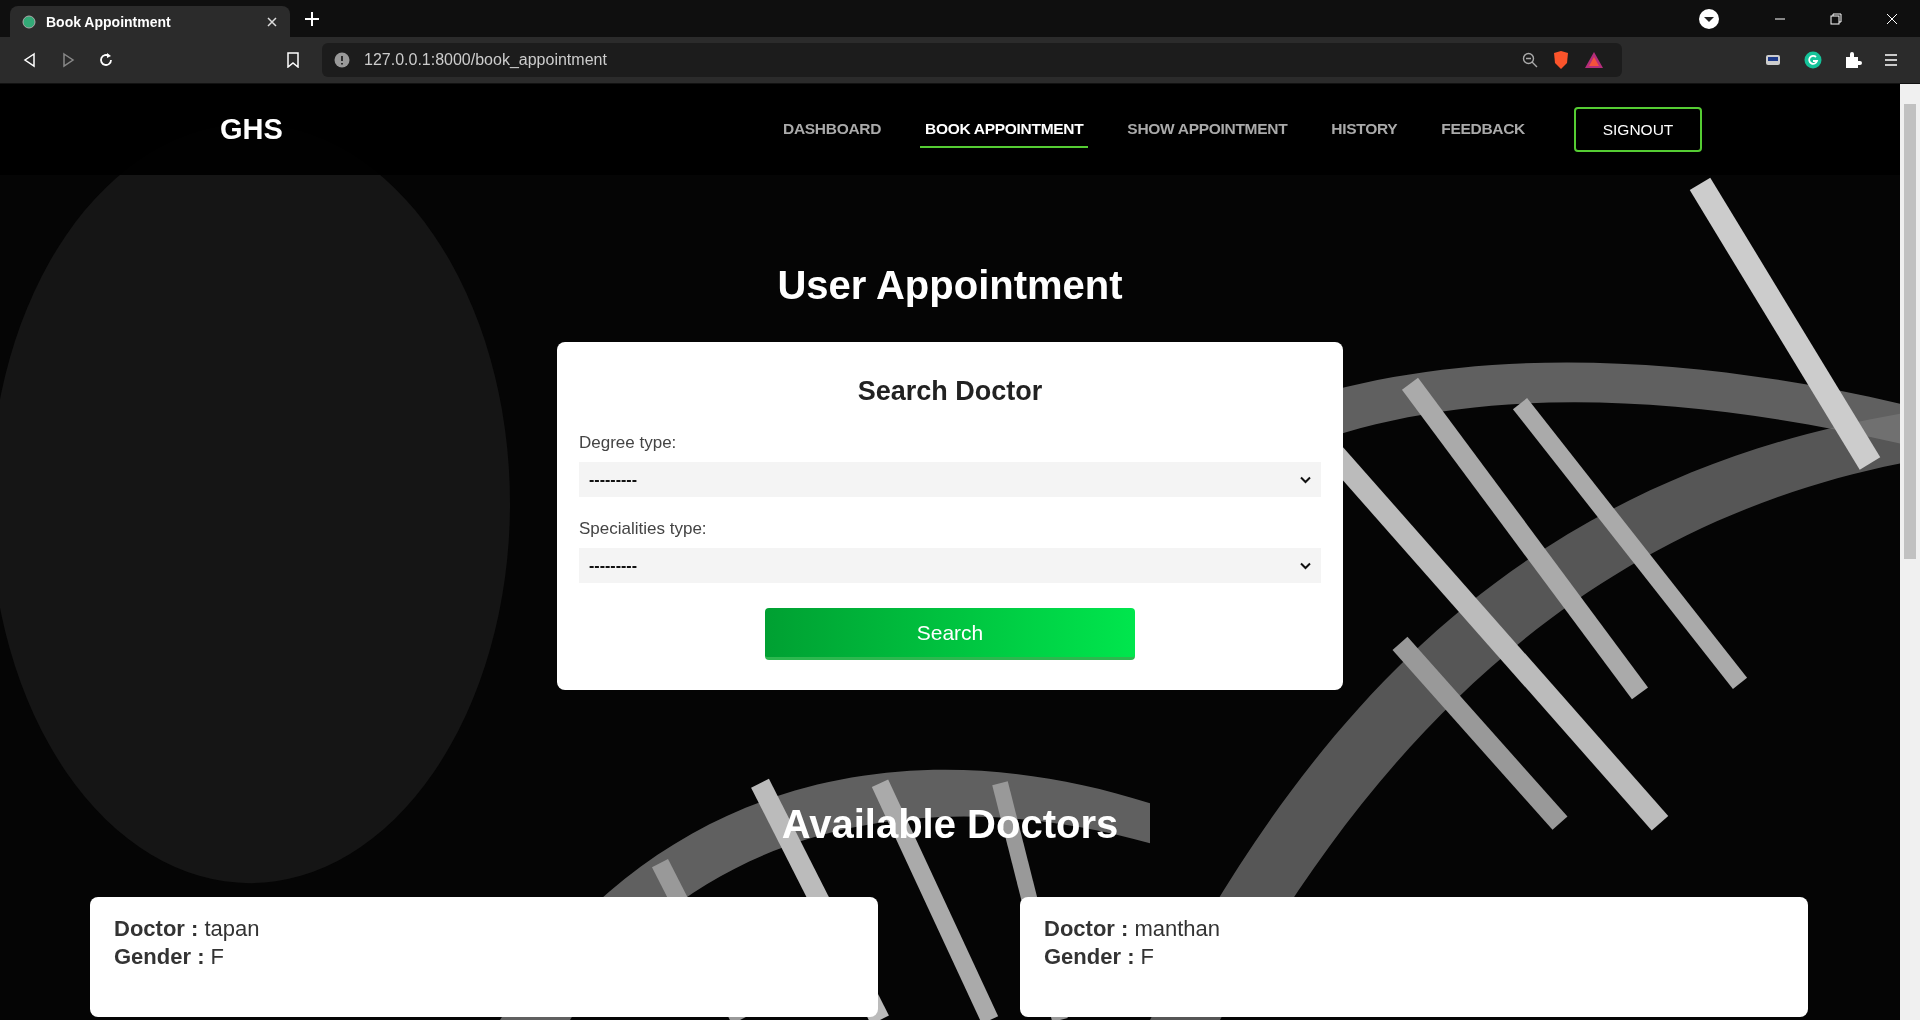  What do you see at coordinates (950, 285) in the screenshot?
I see `page-title: User Appointment` at bounding box center [950, 285].